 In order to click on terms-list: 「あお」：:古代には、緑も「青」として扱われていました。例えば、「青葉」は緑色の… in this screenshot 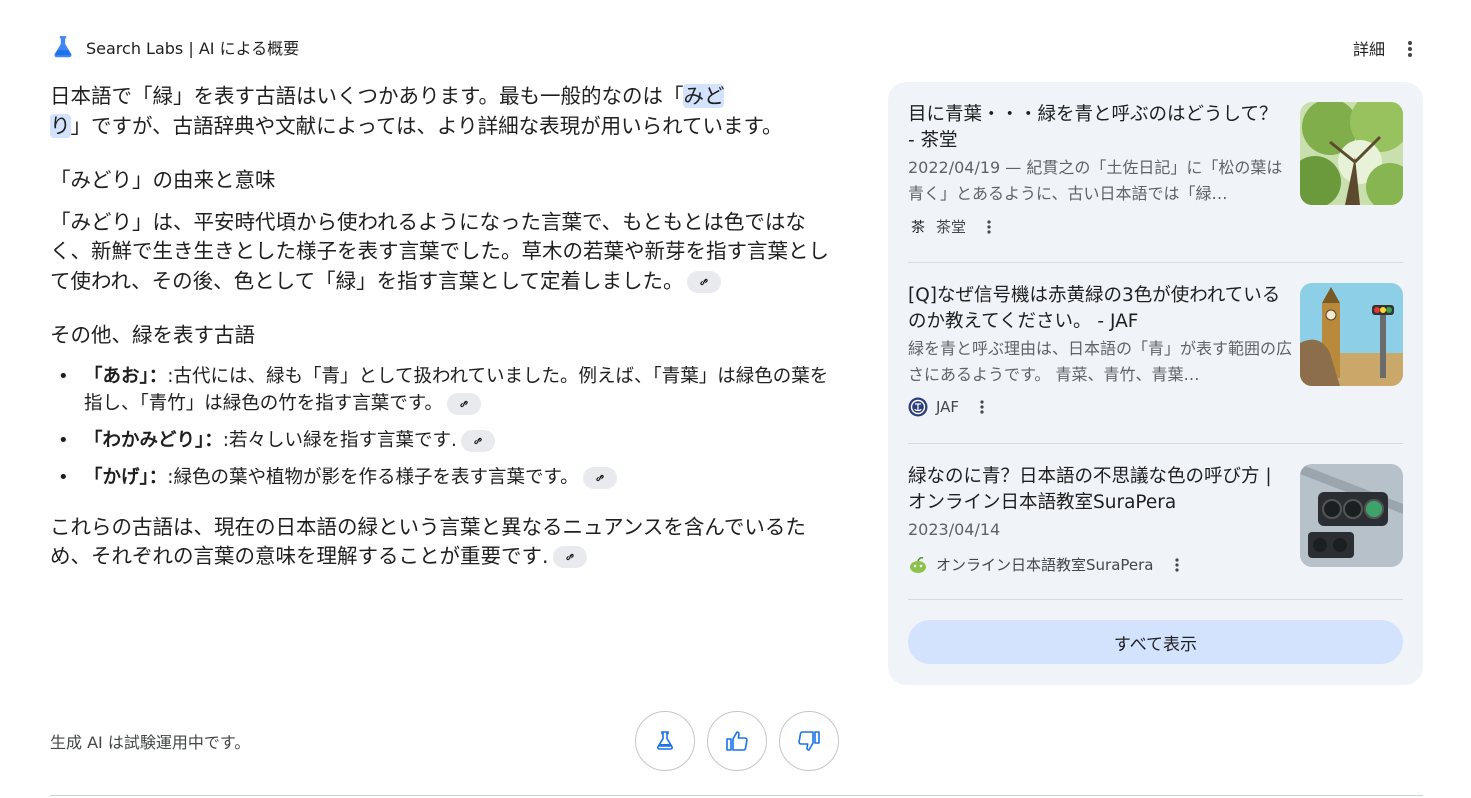, I will do `click(442, 427)`.